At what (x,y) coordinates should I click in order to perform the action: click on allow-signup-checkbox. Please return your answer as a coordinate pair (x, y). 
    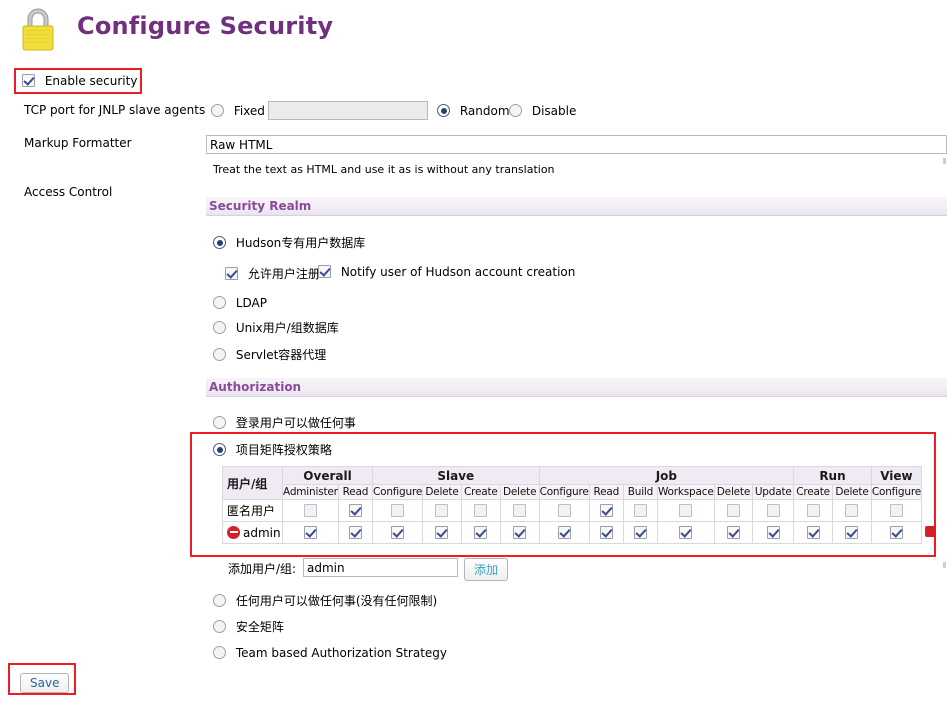
    Looking at the image, I should click on (231, 273).